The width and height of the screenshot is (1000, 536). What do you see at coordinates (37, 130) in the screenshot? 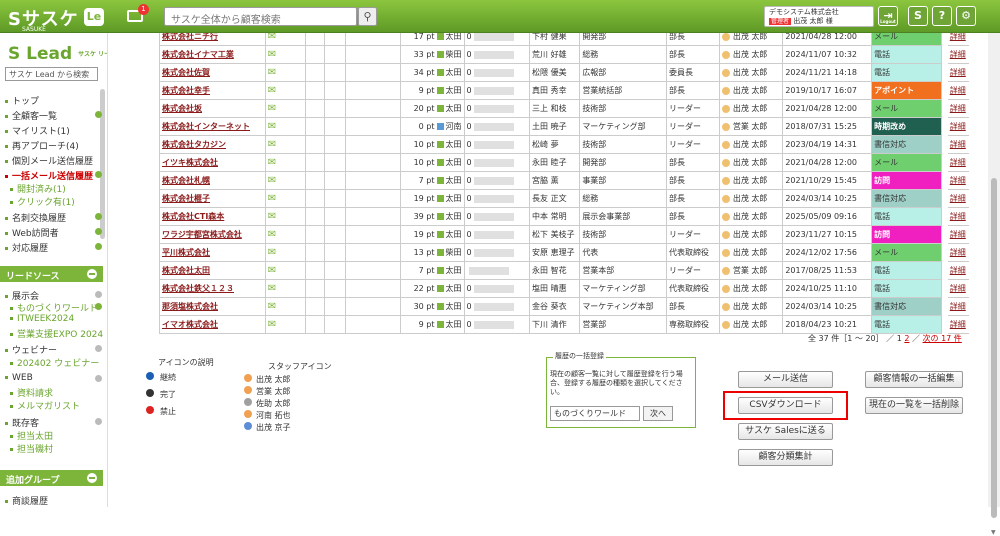
I see `sidebar-item-mylist: マイリスト(1)` at bounding box center [37, 130].